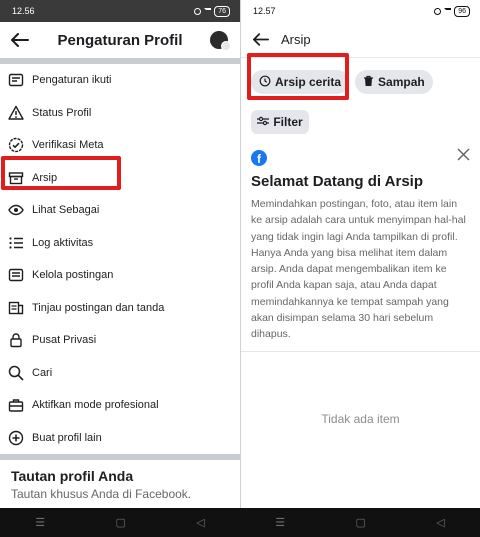 This screenshot has height=537, width=480. I want to click on welcome-heading: Selamat Datang di Arsip, so click(337, 181).